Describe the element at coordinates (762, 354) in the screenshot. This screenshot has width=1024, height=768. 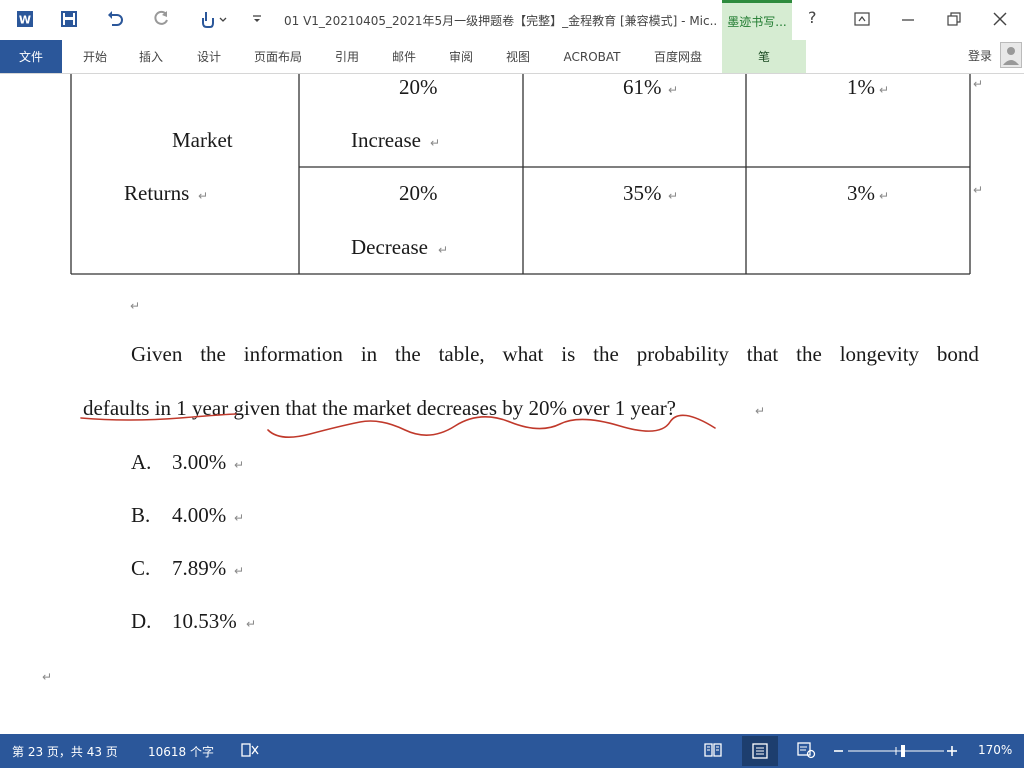
I see `word: that` at that location.